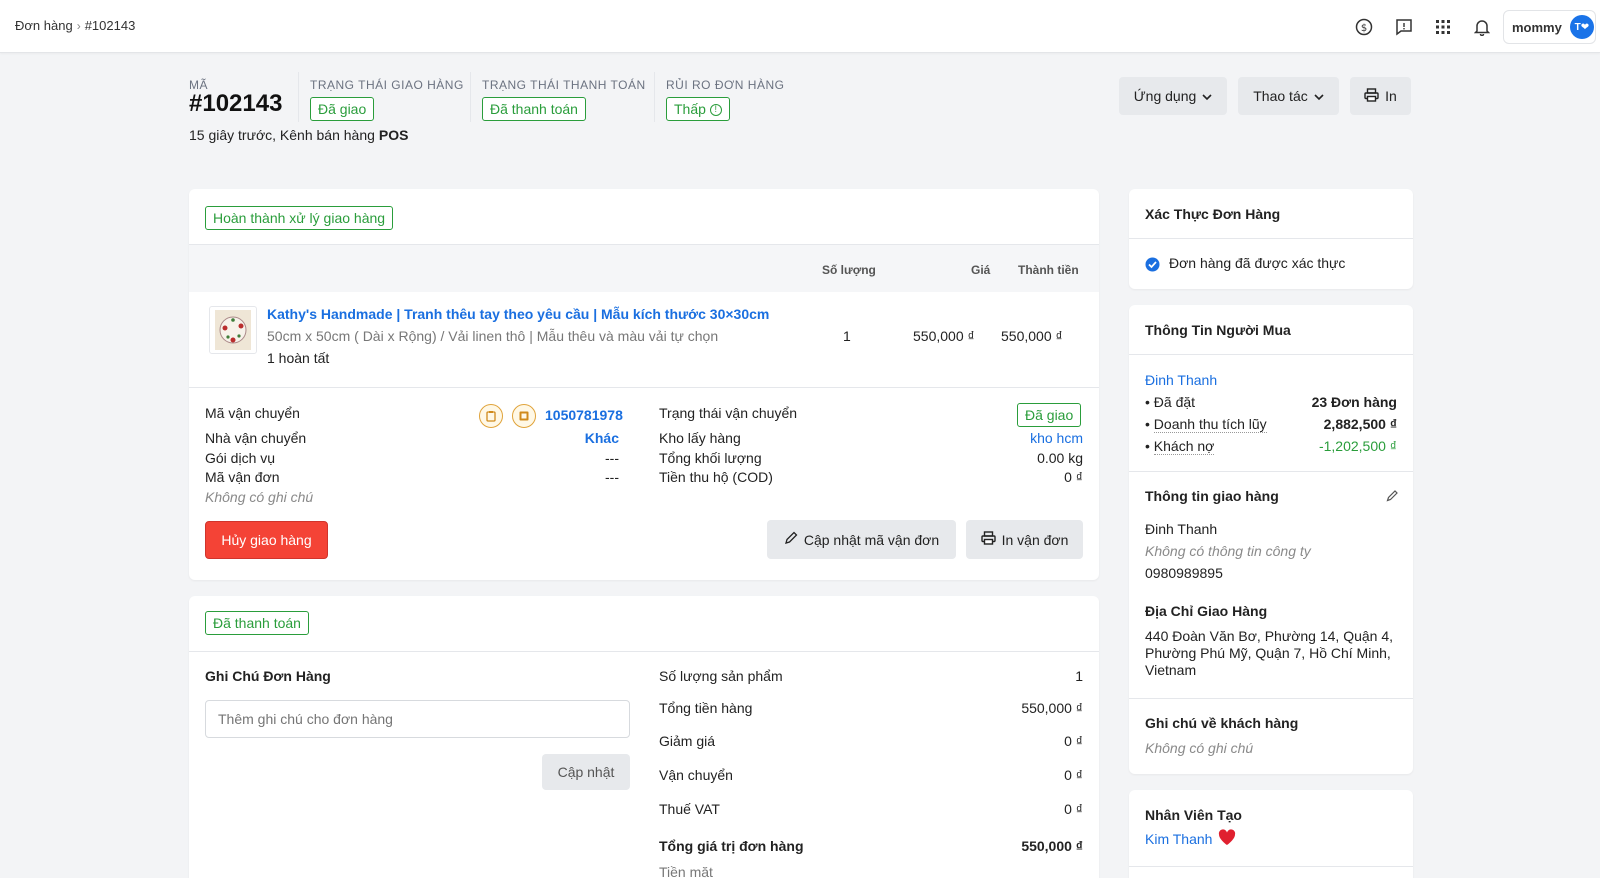 The width and height of the screenshot is (1600, 878). I want to click on shipping-phone: 0980989895, so click(1184, 573).